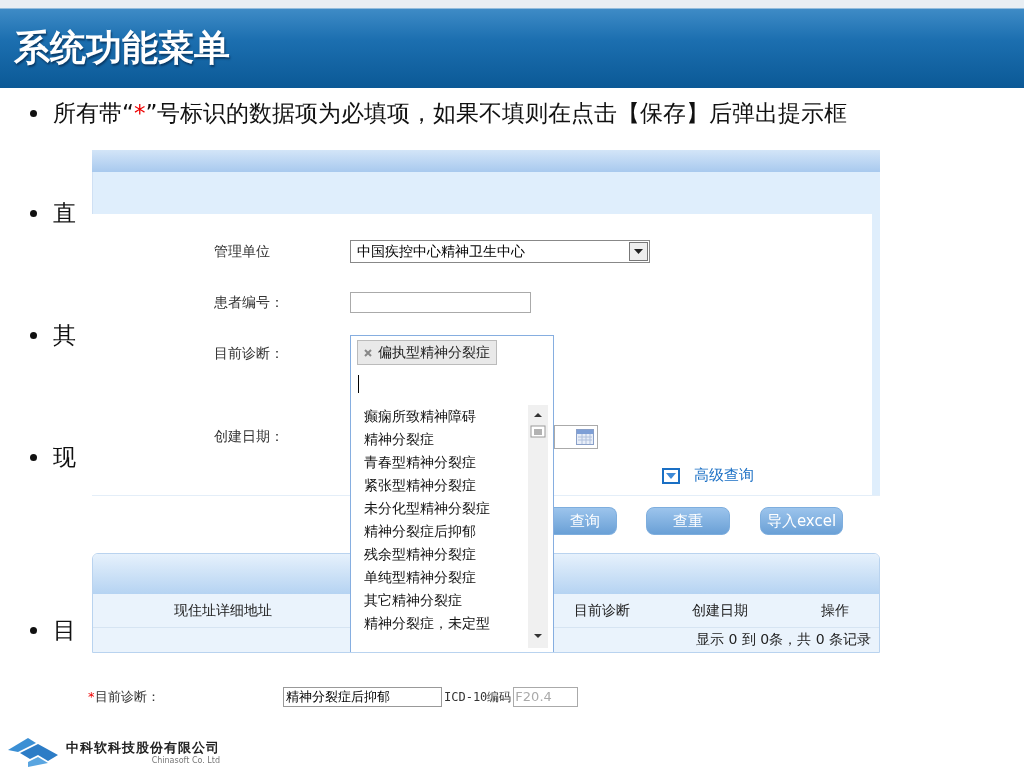 This screenshot has height=768, width=1024. I want to click on bullet-text: 现, so click(64, 457).